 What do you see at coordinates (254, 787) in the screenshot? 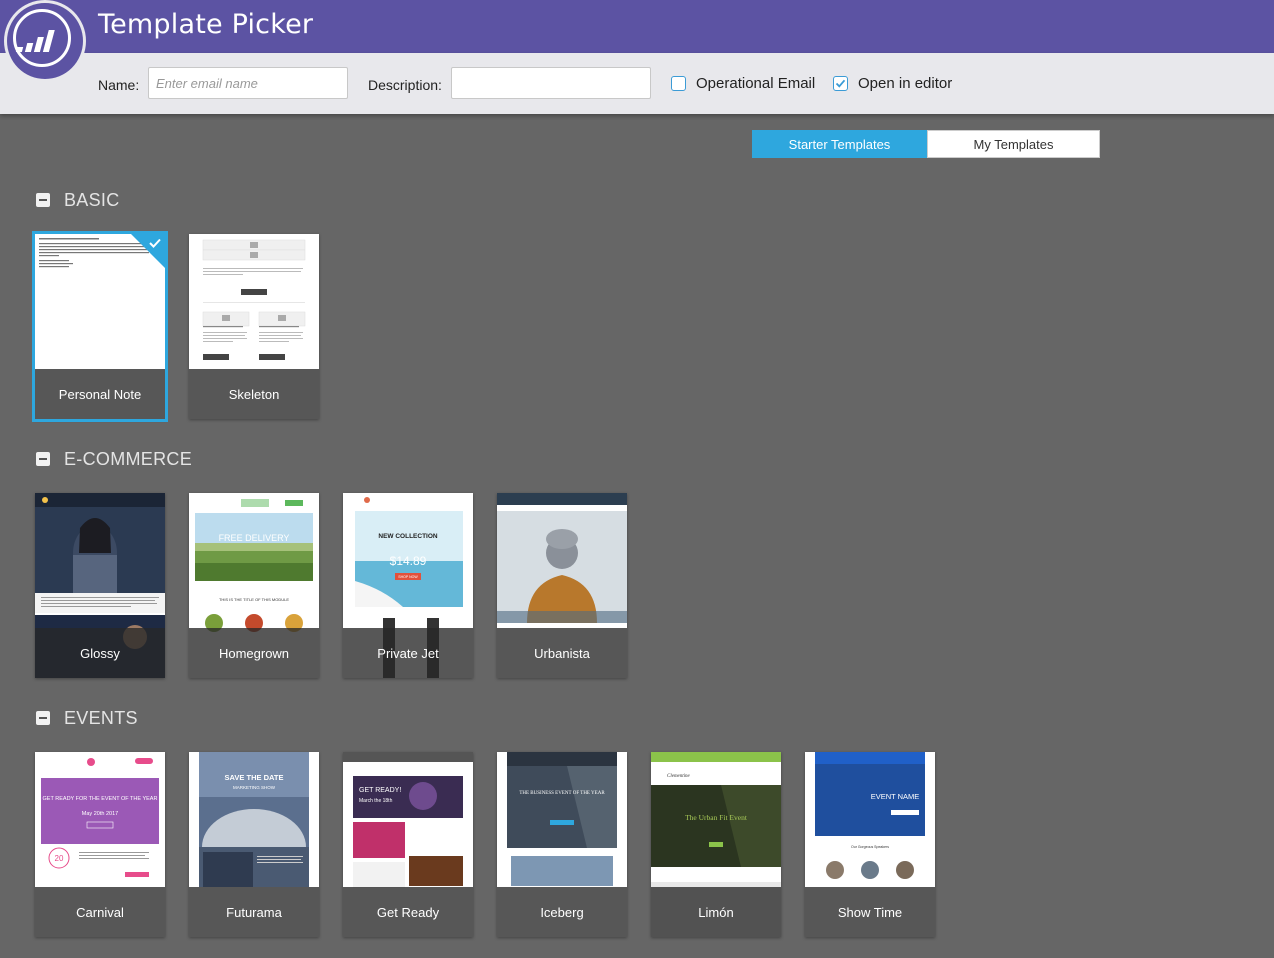
I see `thumb-sub: MARKETING SHOW` at bounding box center [254, 787].